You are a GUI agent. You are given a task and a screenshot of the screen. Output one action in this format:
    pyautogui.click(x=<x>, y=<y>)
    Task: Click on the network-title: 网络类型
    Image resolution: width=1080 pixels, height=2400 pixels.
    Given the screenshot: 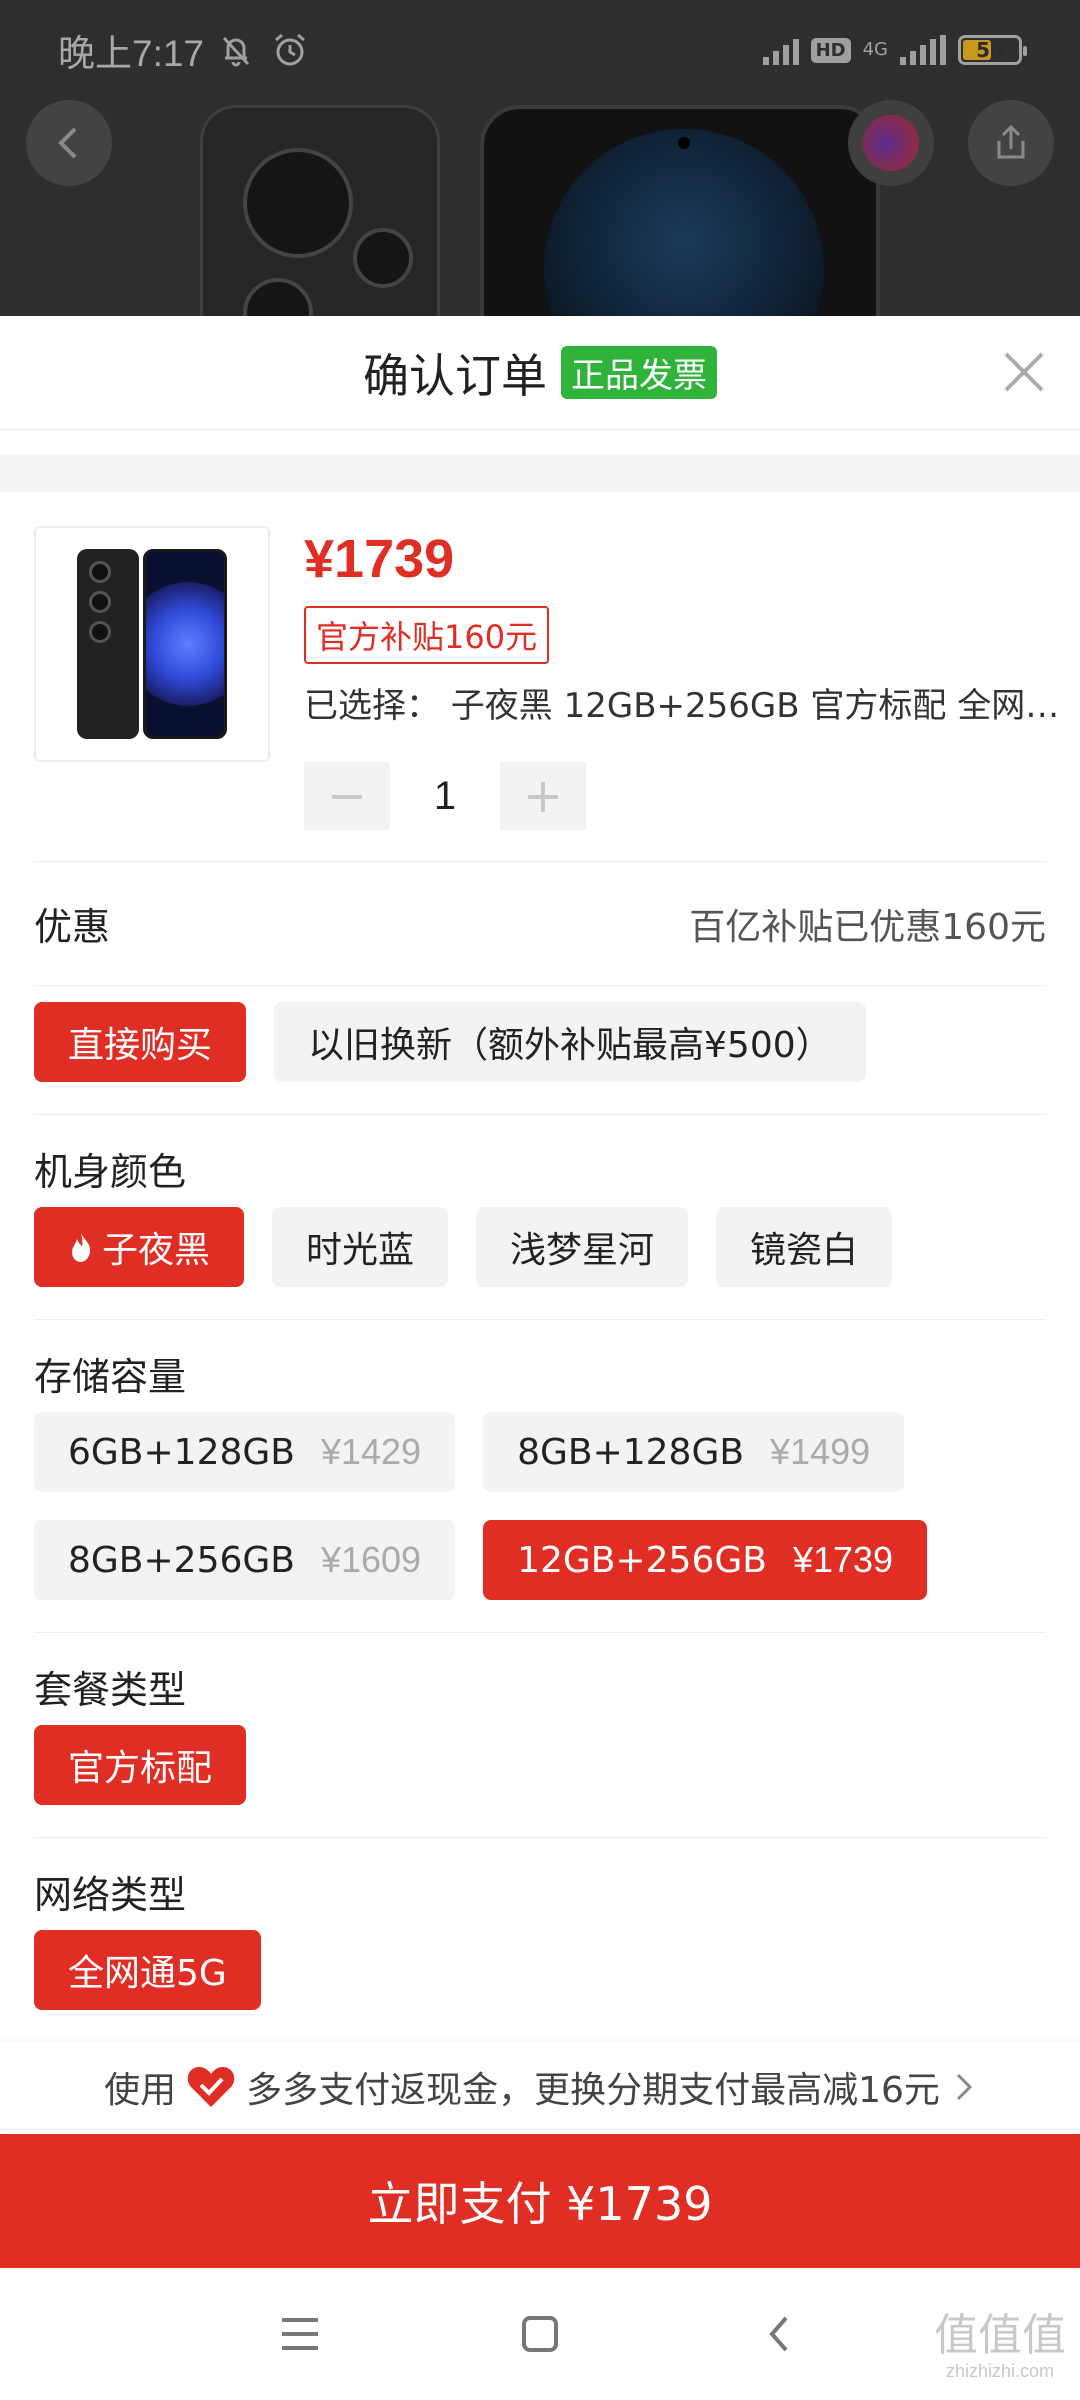 What is the action you would take?
    pyautogui.click(x=110, y=1895)
    